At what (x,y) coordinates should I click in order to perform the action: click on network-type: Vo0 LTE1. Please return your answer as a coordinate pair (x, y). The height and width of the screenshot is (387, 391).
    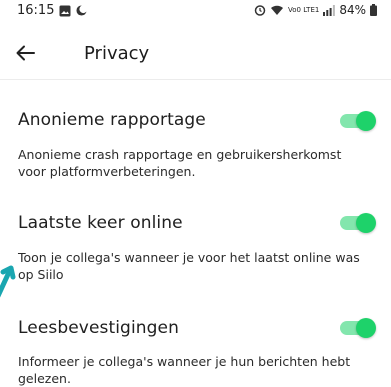
    Looking at the image, I should click on (304, 9).